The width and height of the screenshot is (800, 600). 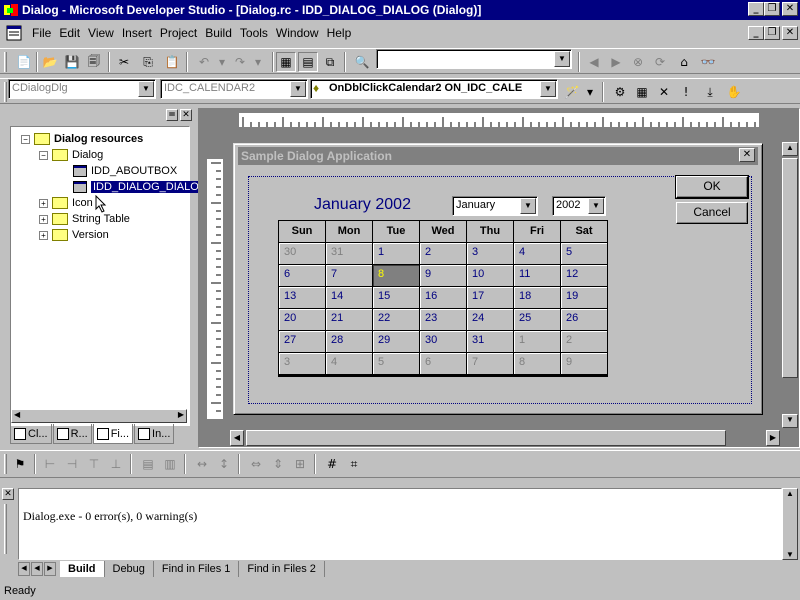 What do you see at coordinates (537, 275) in the screenshot?
I see `calendar-day-cell: 11` at bounding box center [537, 275].